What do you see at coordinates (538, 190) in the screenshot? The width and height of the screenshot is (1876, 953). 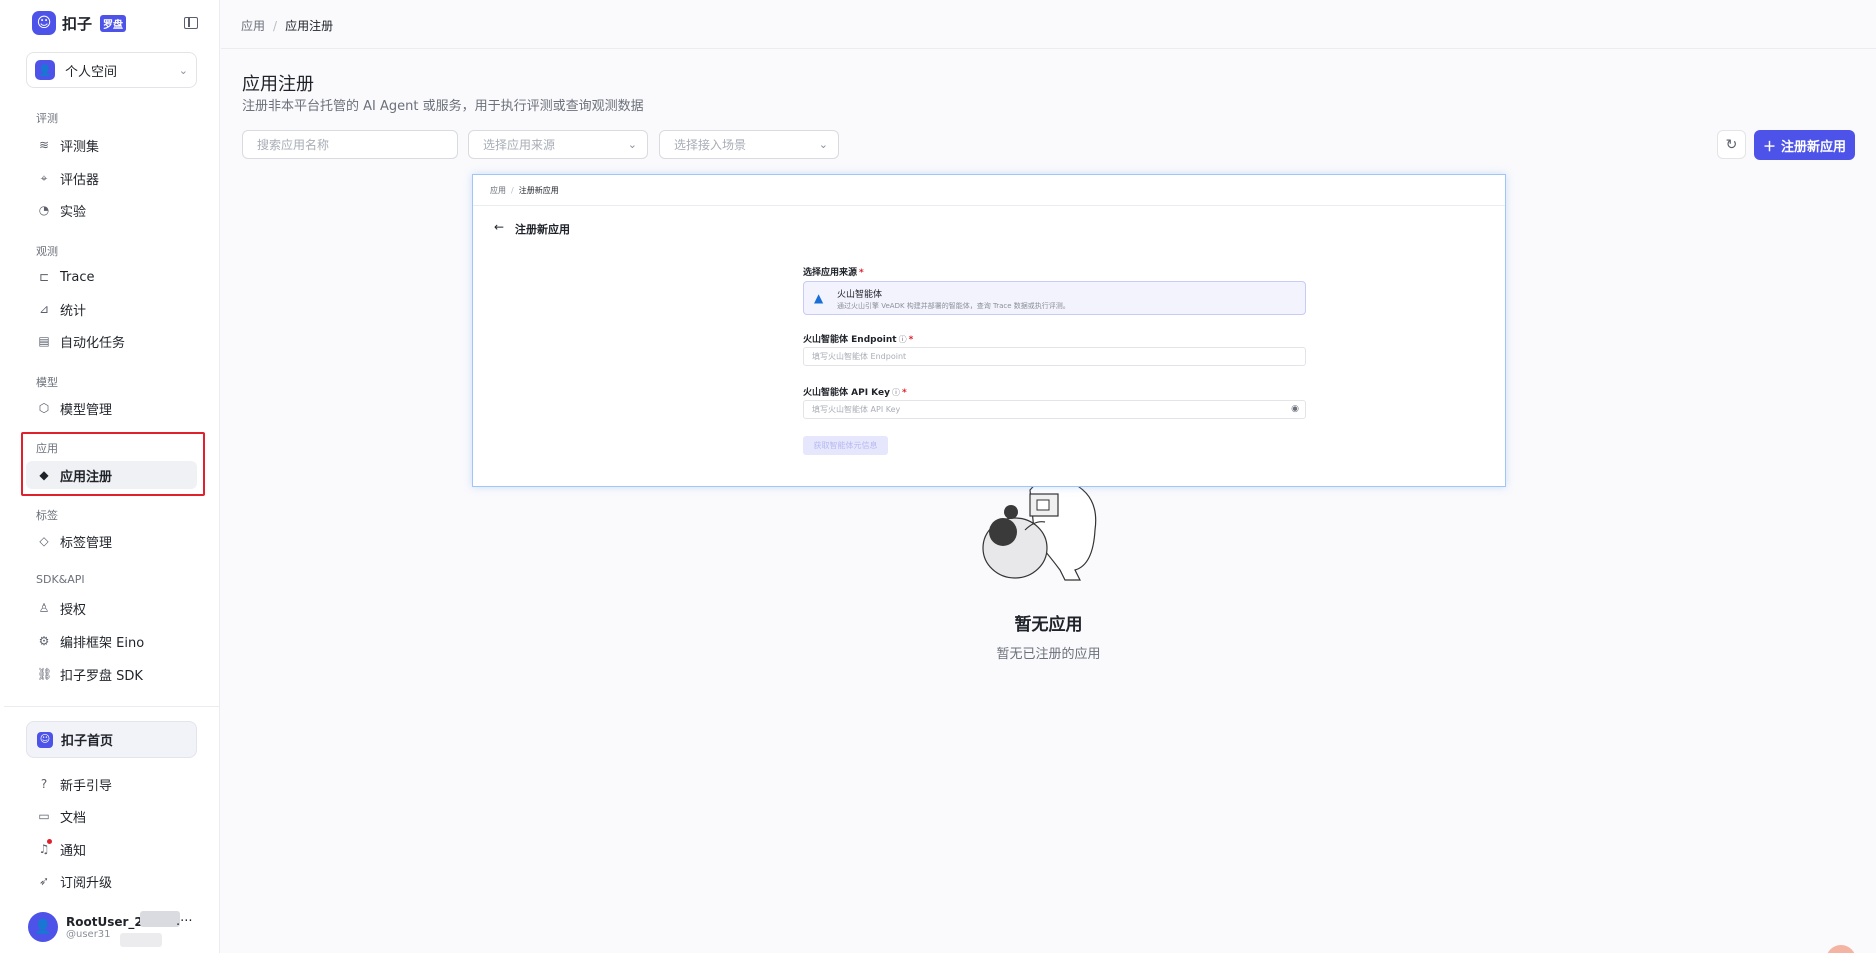 I see `inset-breadcrumb-current: 注册新应用` at bounding box center [538, 190].